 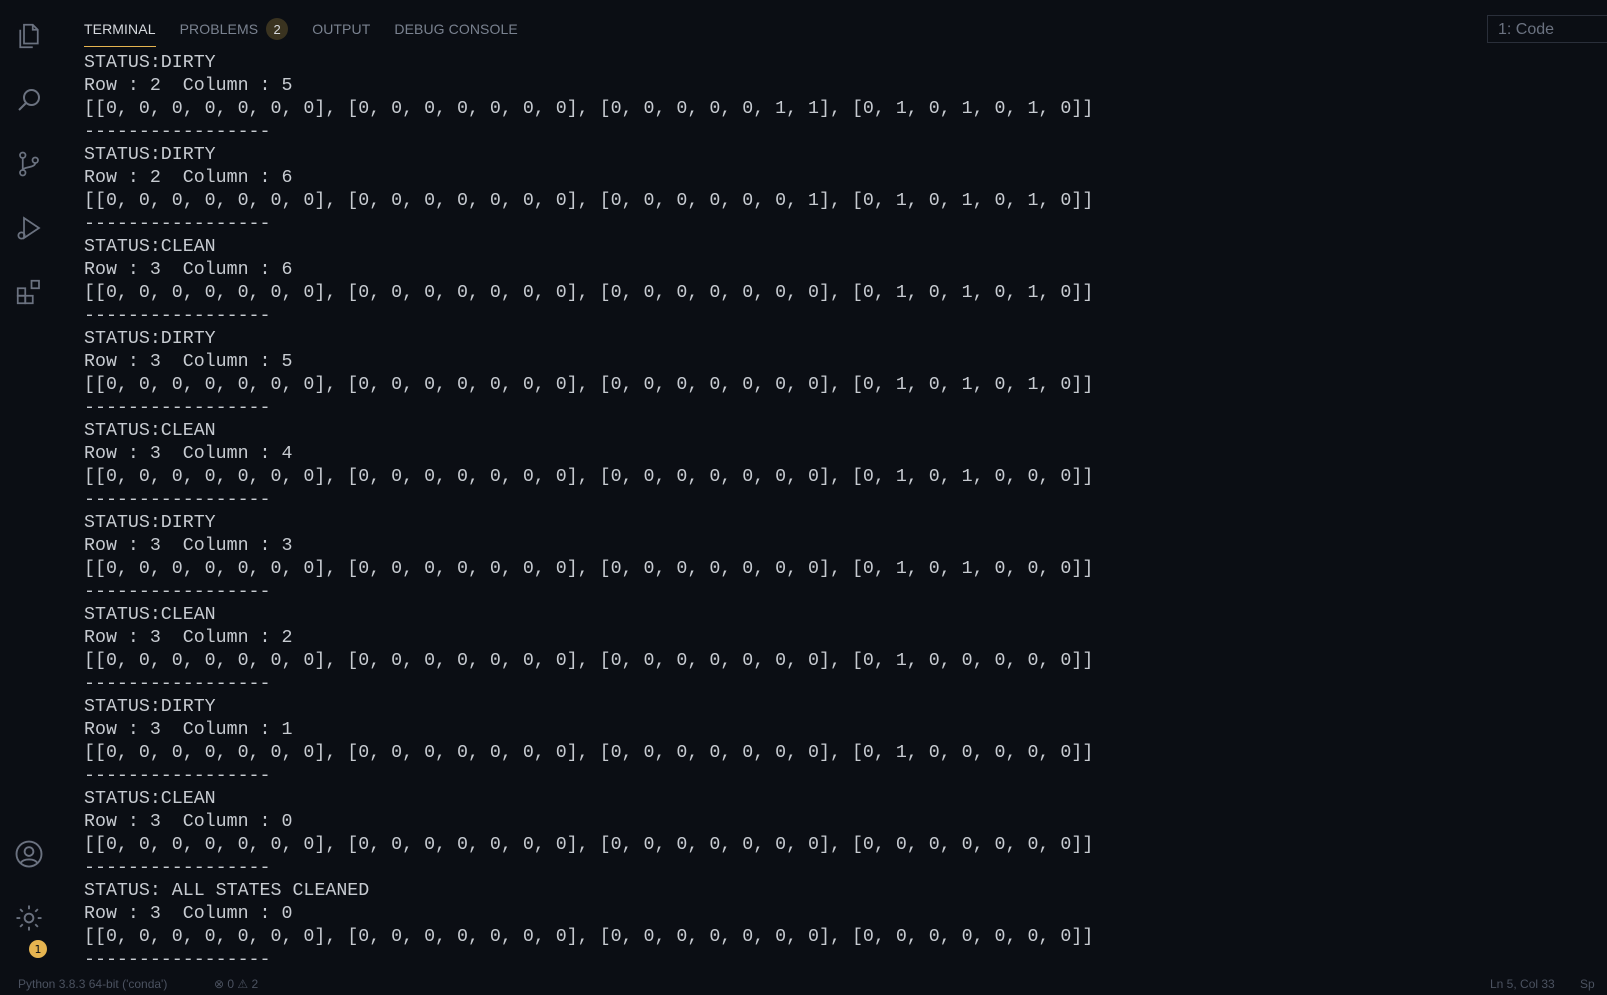 I want to click on tab-debug-console-label: DEBUG CONSOLE, so click(x=456, y=29).